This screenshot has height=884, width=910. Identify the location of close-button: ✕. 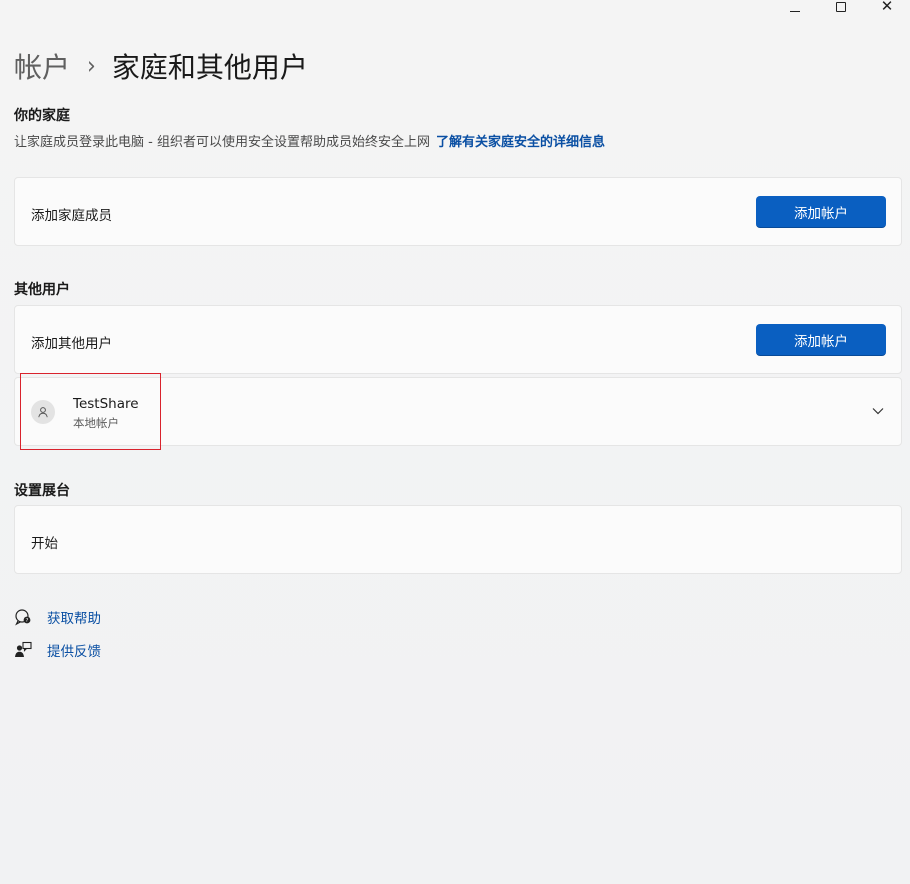
(887, 10).